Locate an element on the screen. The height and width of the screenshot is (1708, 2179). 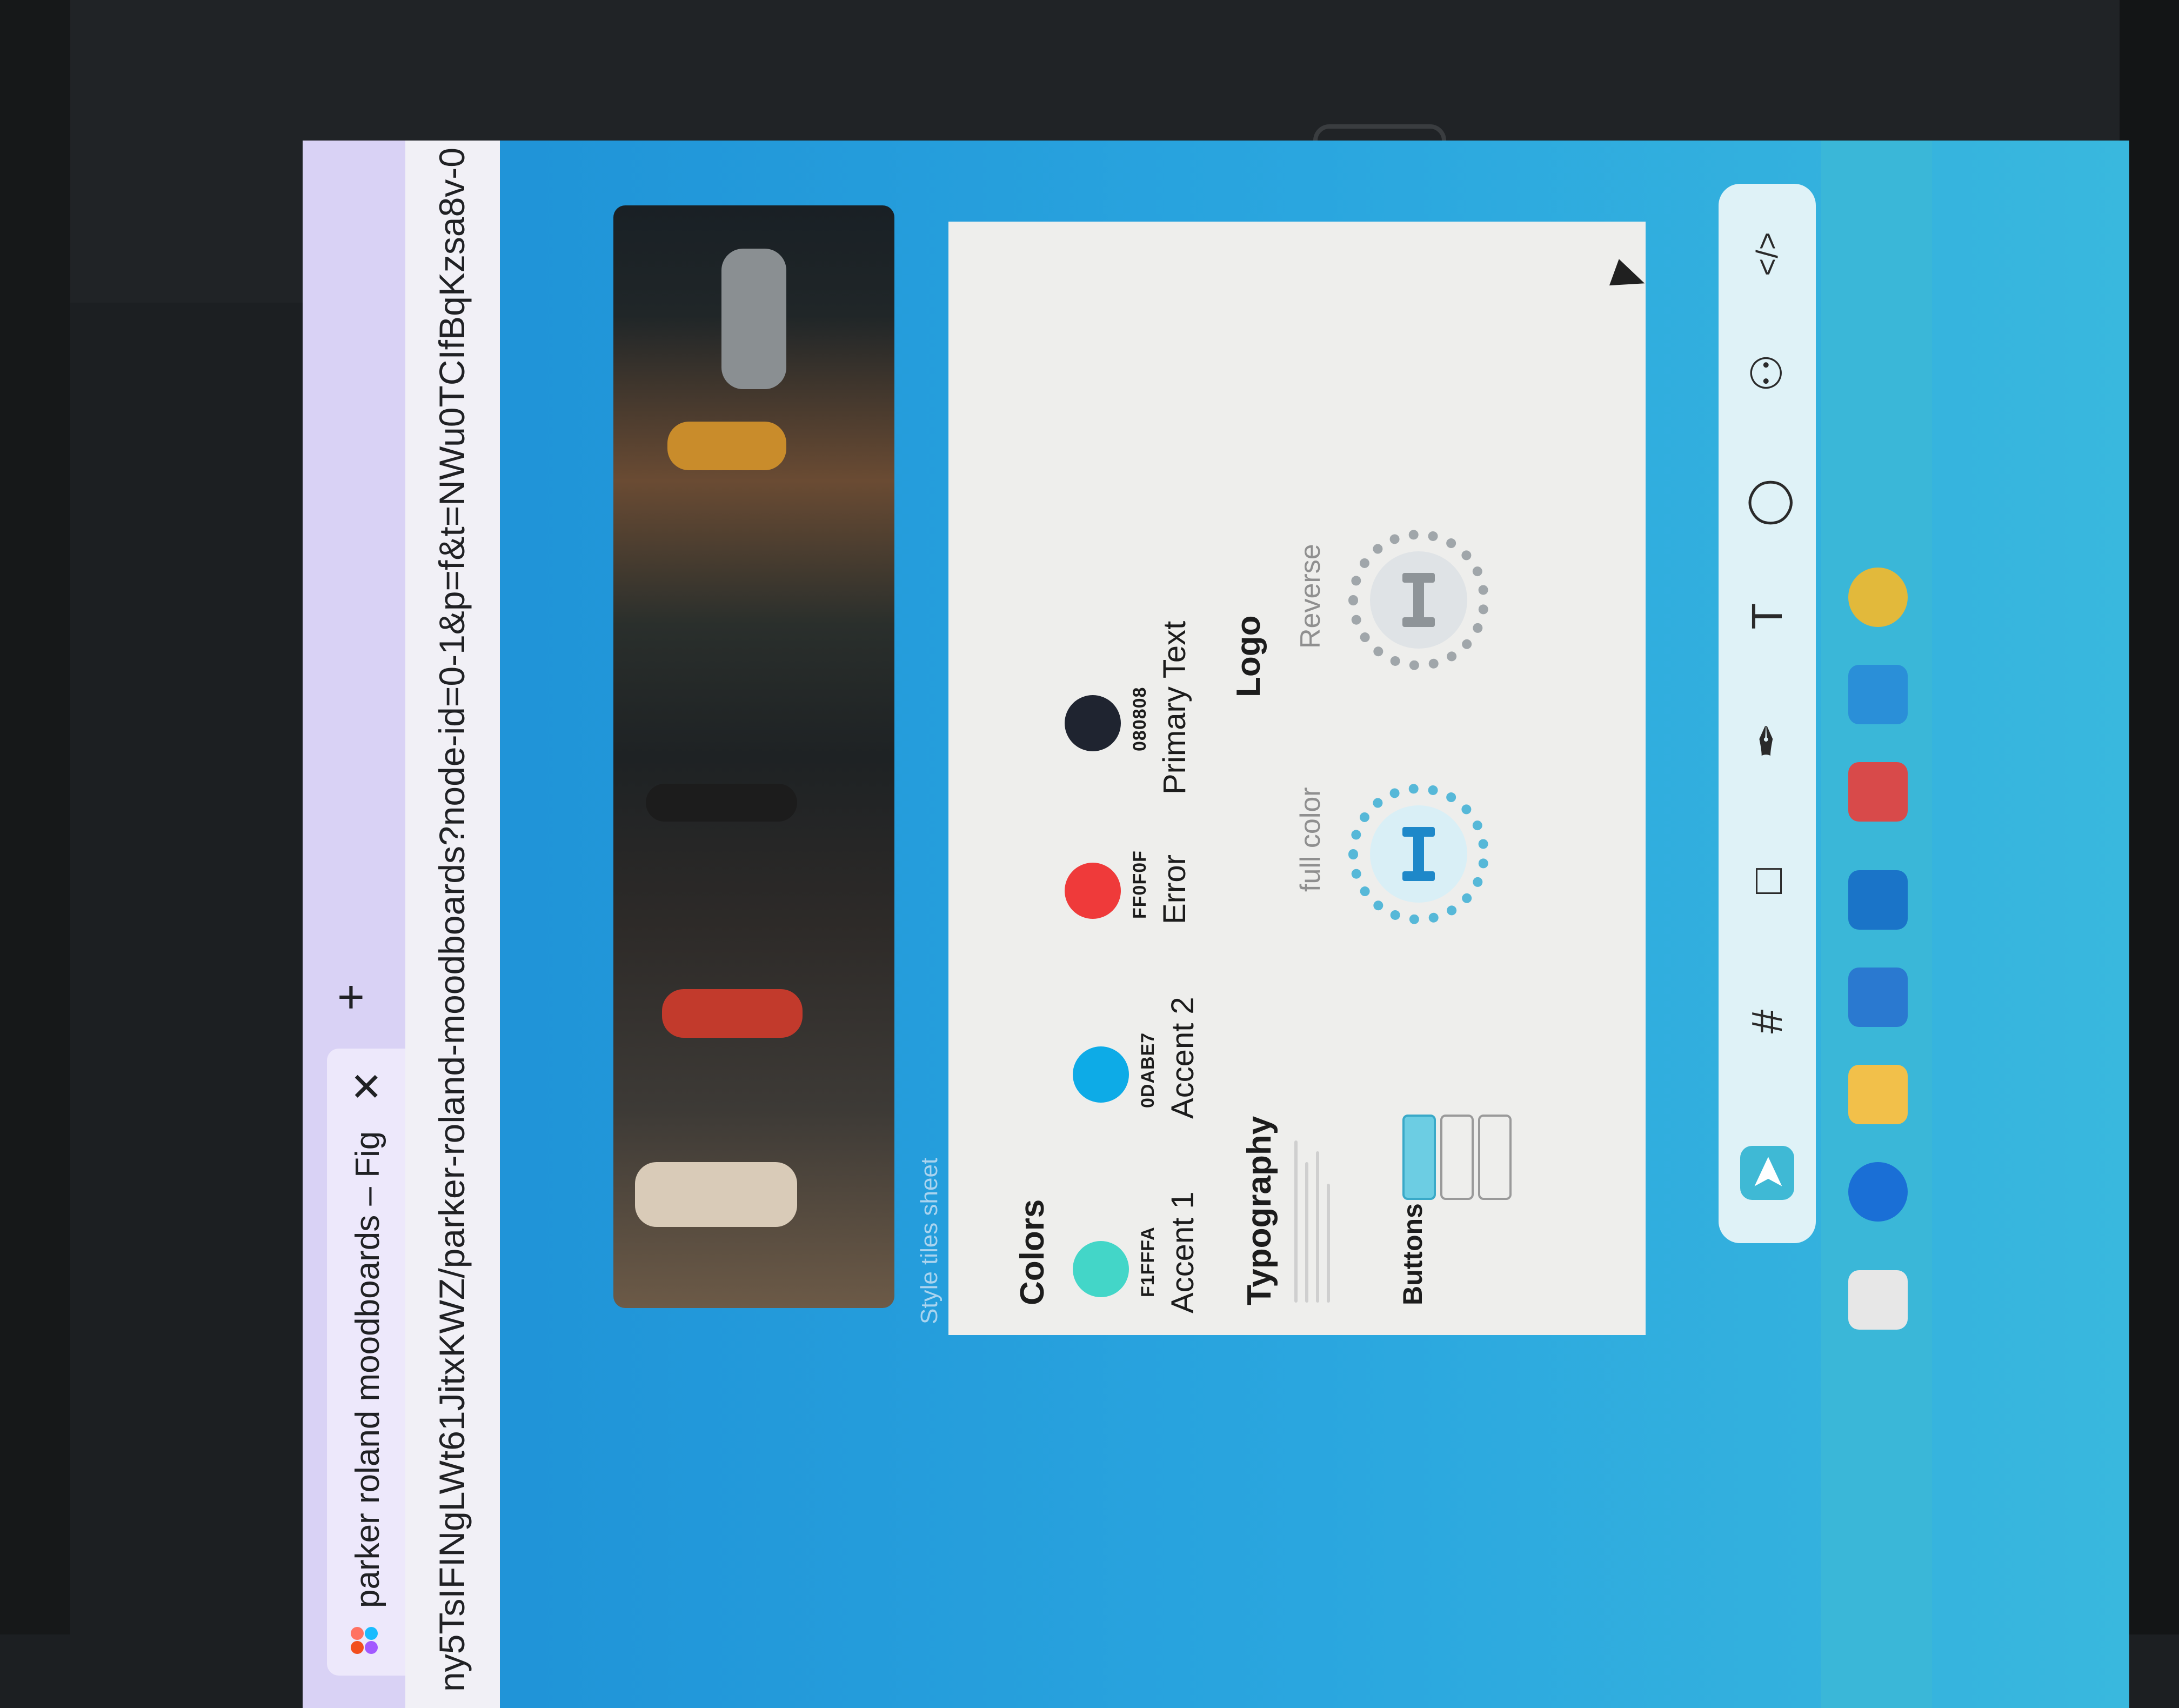
logo-reverse is located at coordinates (1419, 600).